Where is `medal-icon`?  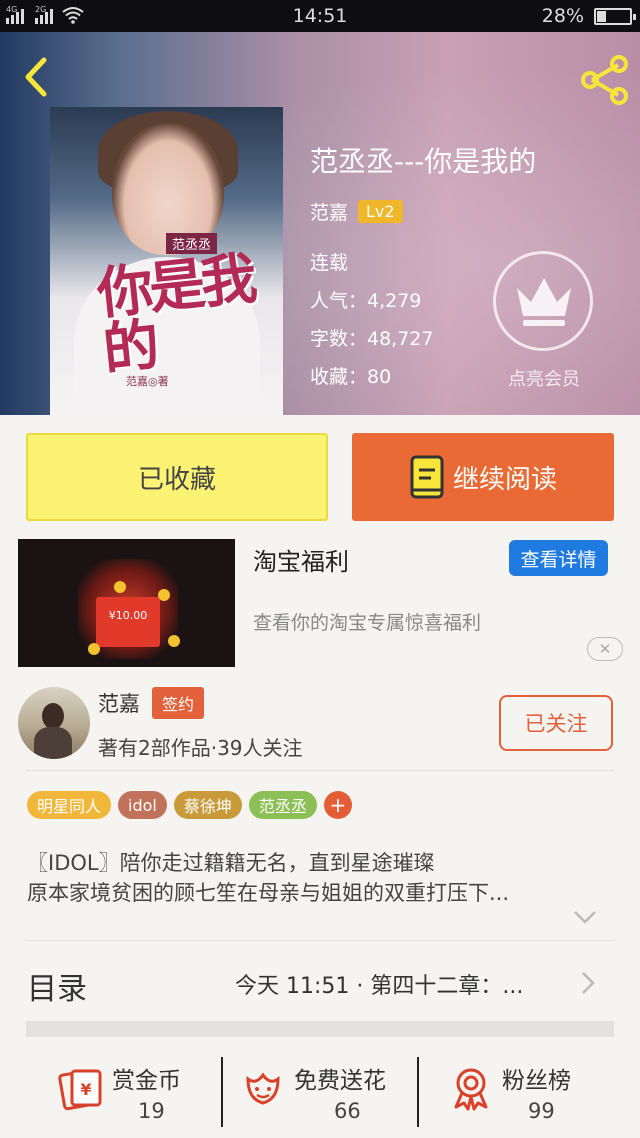 medal-icon is located at coordinates (471, 1089).